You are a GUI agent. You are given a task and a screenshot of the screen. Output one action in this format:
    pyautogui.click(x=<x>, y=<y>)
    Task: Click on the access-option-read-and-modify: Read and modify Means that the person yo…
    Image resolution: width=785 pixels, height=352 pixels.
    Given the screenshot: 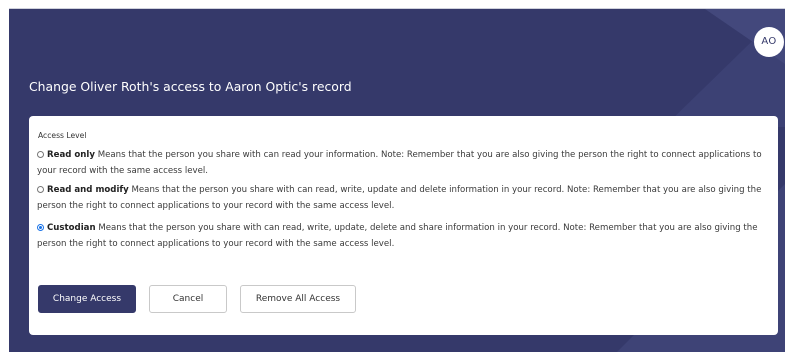 What is the action you would take?
    pyautogui.click(x=404, y=198)
    